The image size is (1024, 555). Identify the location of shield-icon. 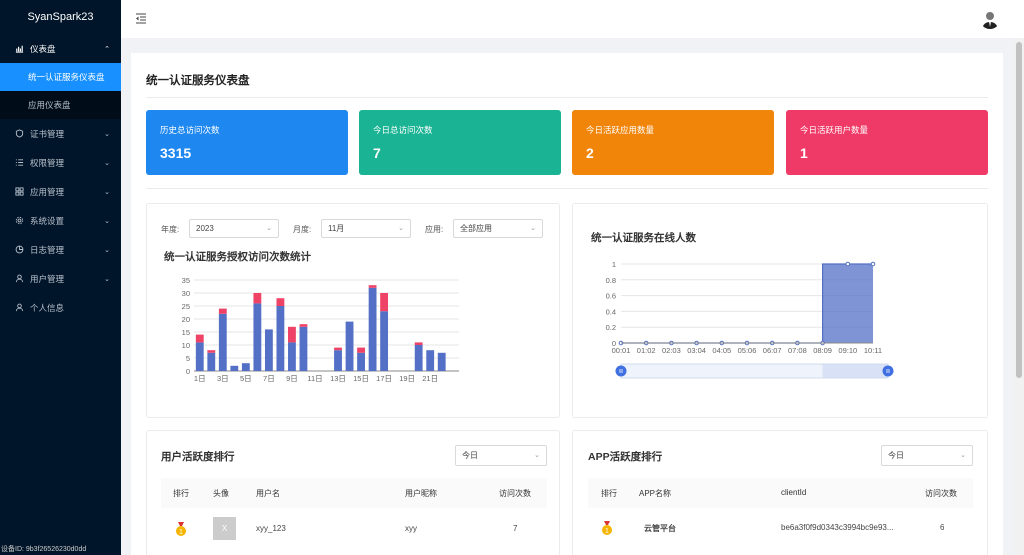
(21, 133).